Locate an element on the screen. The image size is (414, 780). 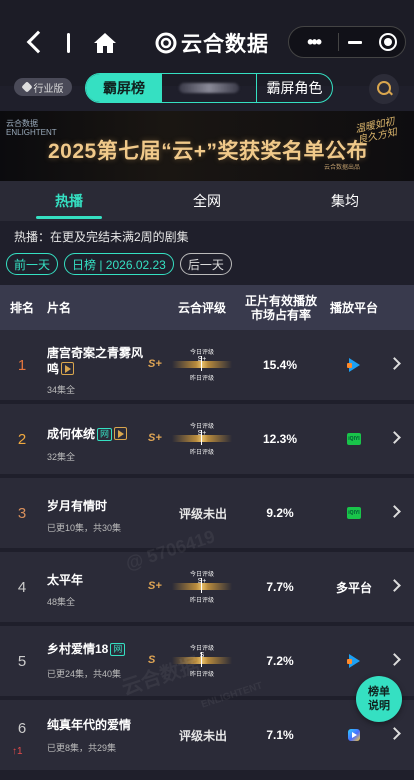
show-title-text: 纯真年代的爱情 is located at coordinates (89, 725).